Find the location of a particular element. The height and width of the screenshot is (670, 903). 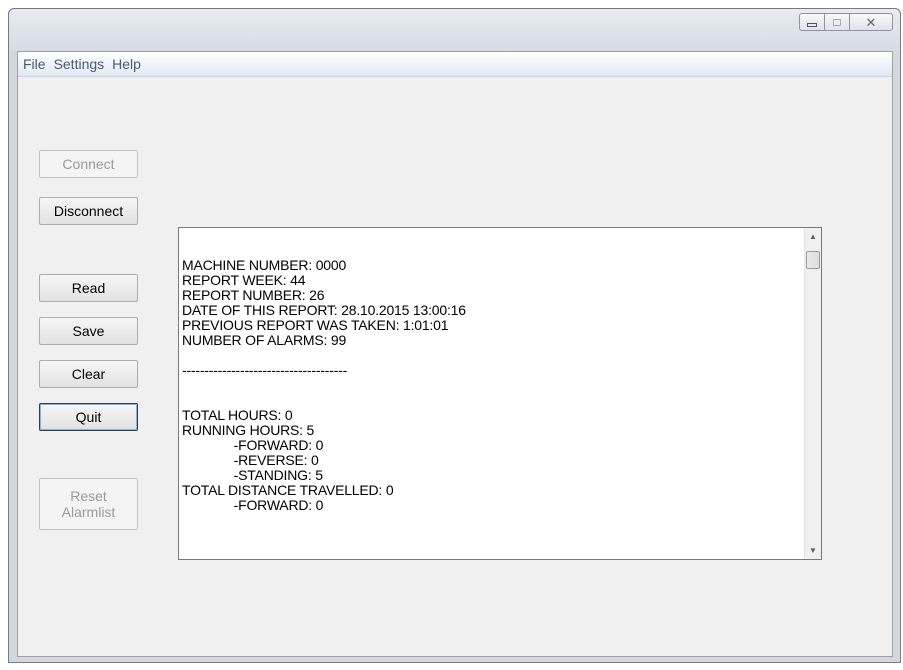

connect-button: Connect is located at coordinates (88, 164).